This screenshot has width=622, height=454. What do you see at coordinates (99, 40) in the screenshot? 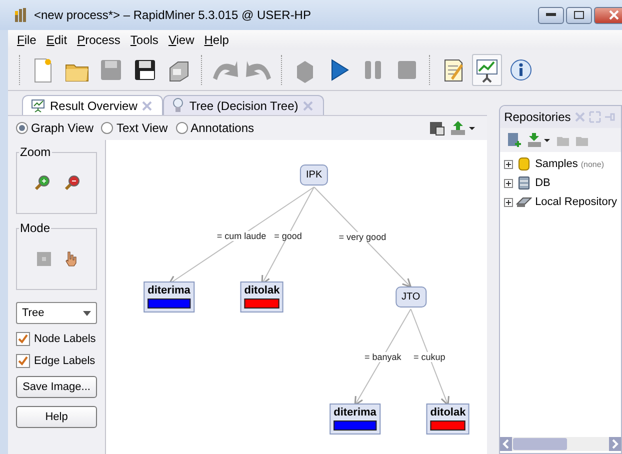
I see `menu-item: Process` at bounding box center [99, 40].